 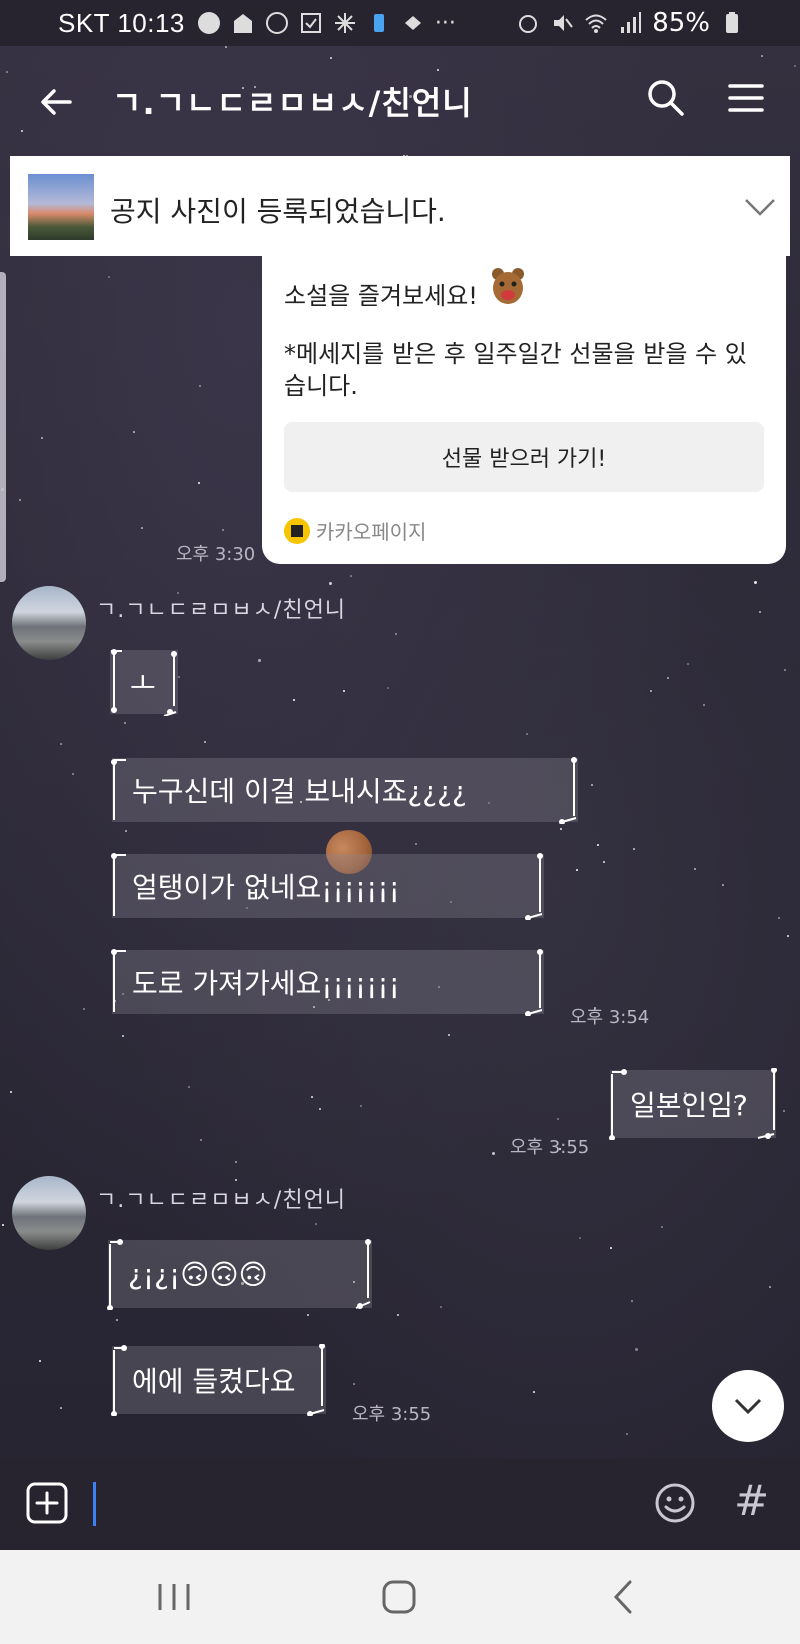 I want to click on promo-brand: 카카오페이지, so click(x=355, y=530).